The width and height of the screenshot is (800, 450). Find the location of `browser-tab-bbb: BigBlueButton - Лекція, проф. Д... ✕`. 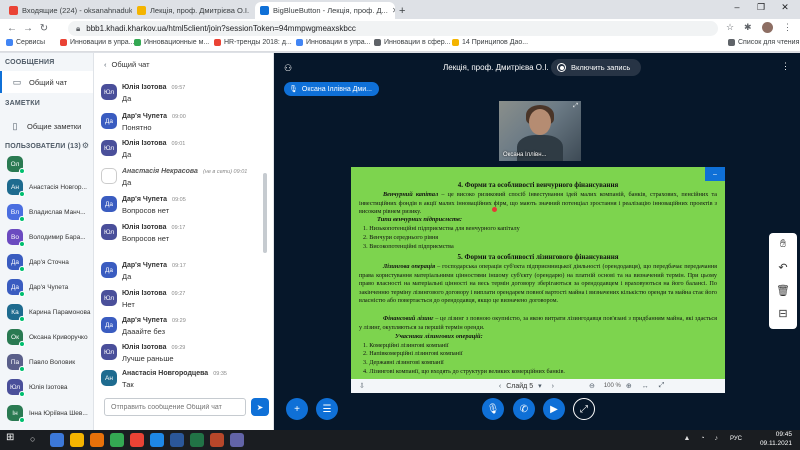

browser-tab-bbb: BigBlueButton - Лекція, проф. Д... ✕ is located at coordinates (325, 10).